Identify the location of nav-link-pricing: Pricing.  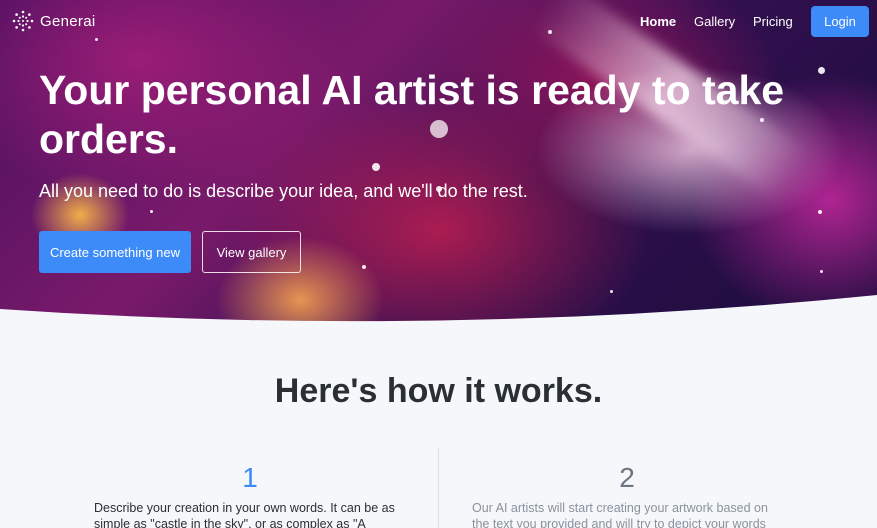
(773, 21).